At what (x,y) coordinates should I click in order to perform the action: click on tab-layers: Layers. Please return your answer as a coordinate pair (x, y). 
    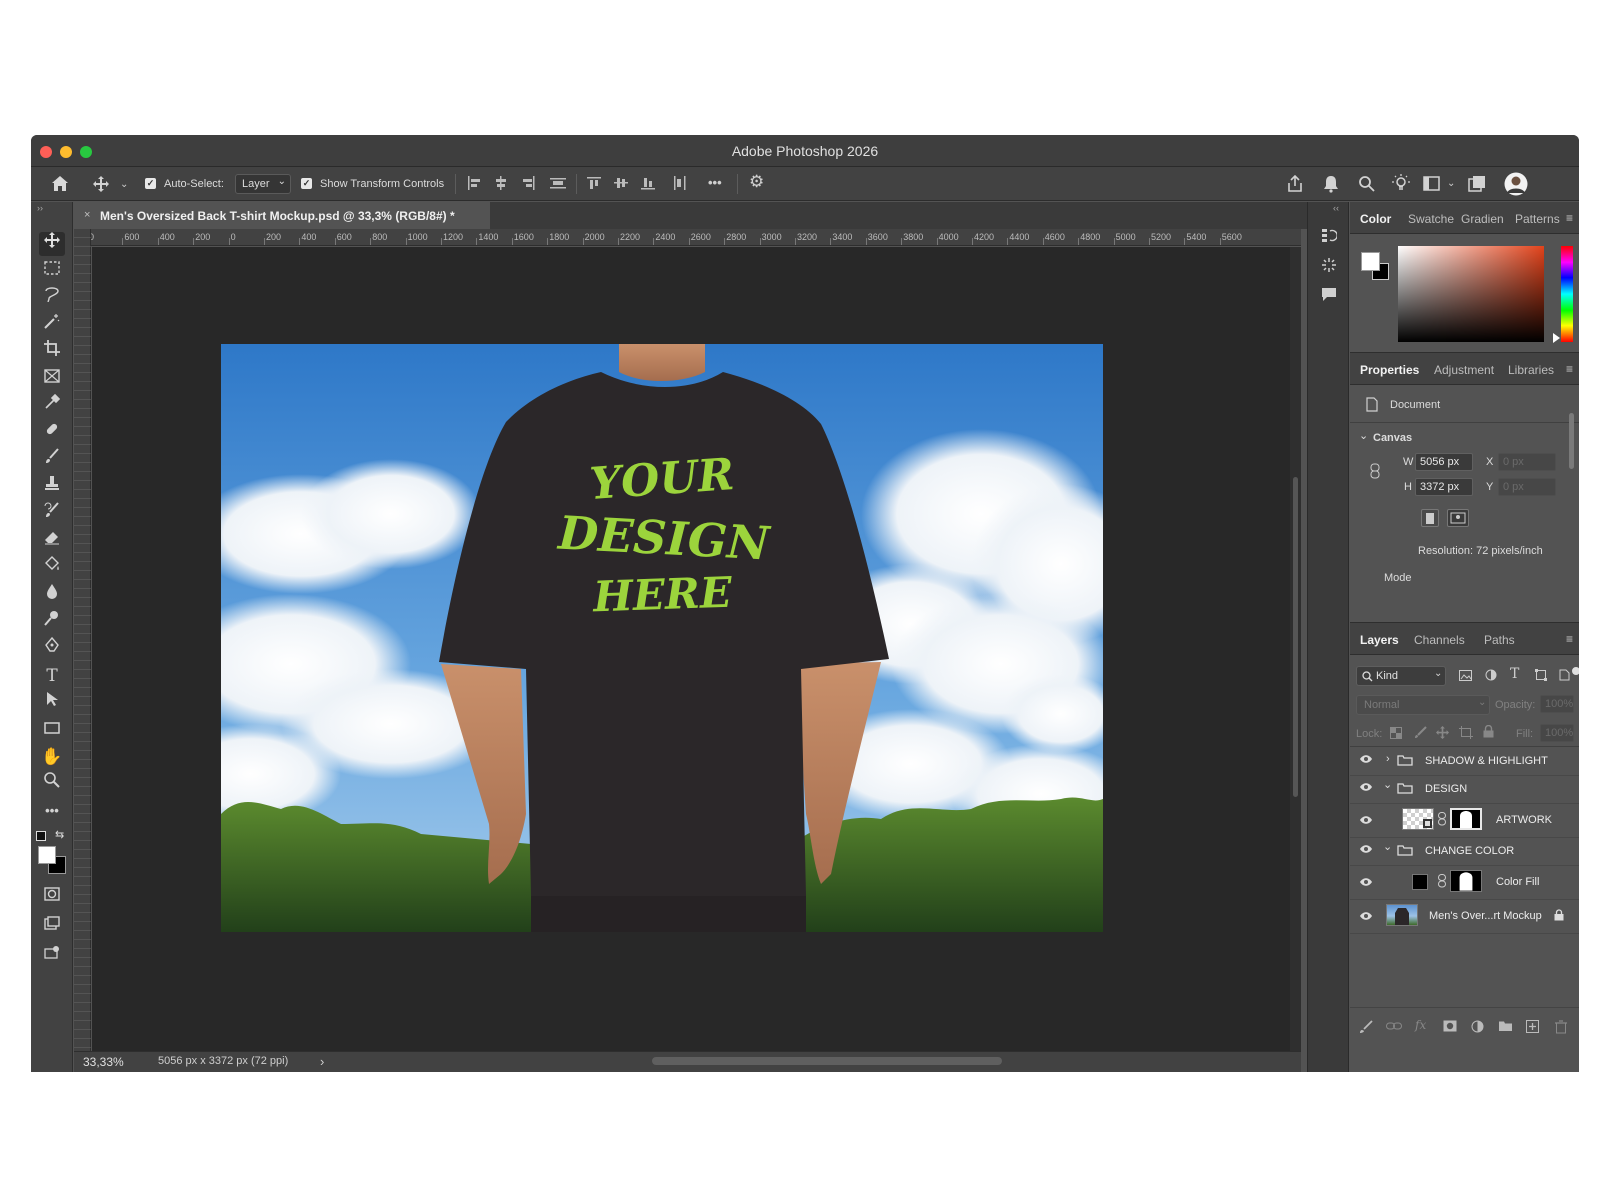
    Looking at the image, I should click on (1379, 640).